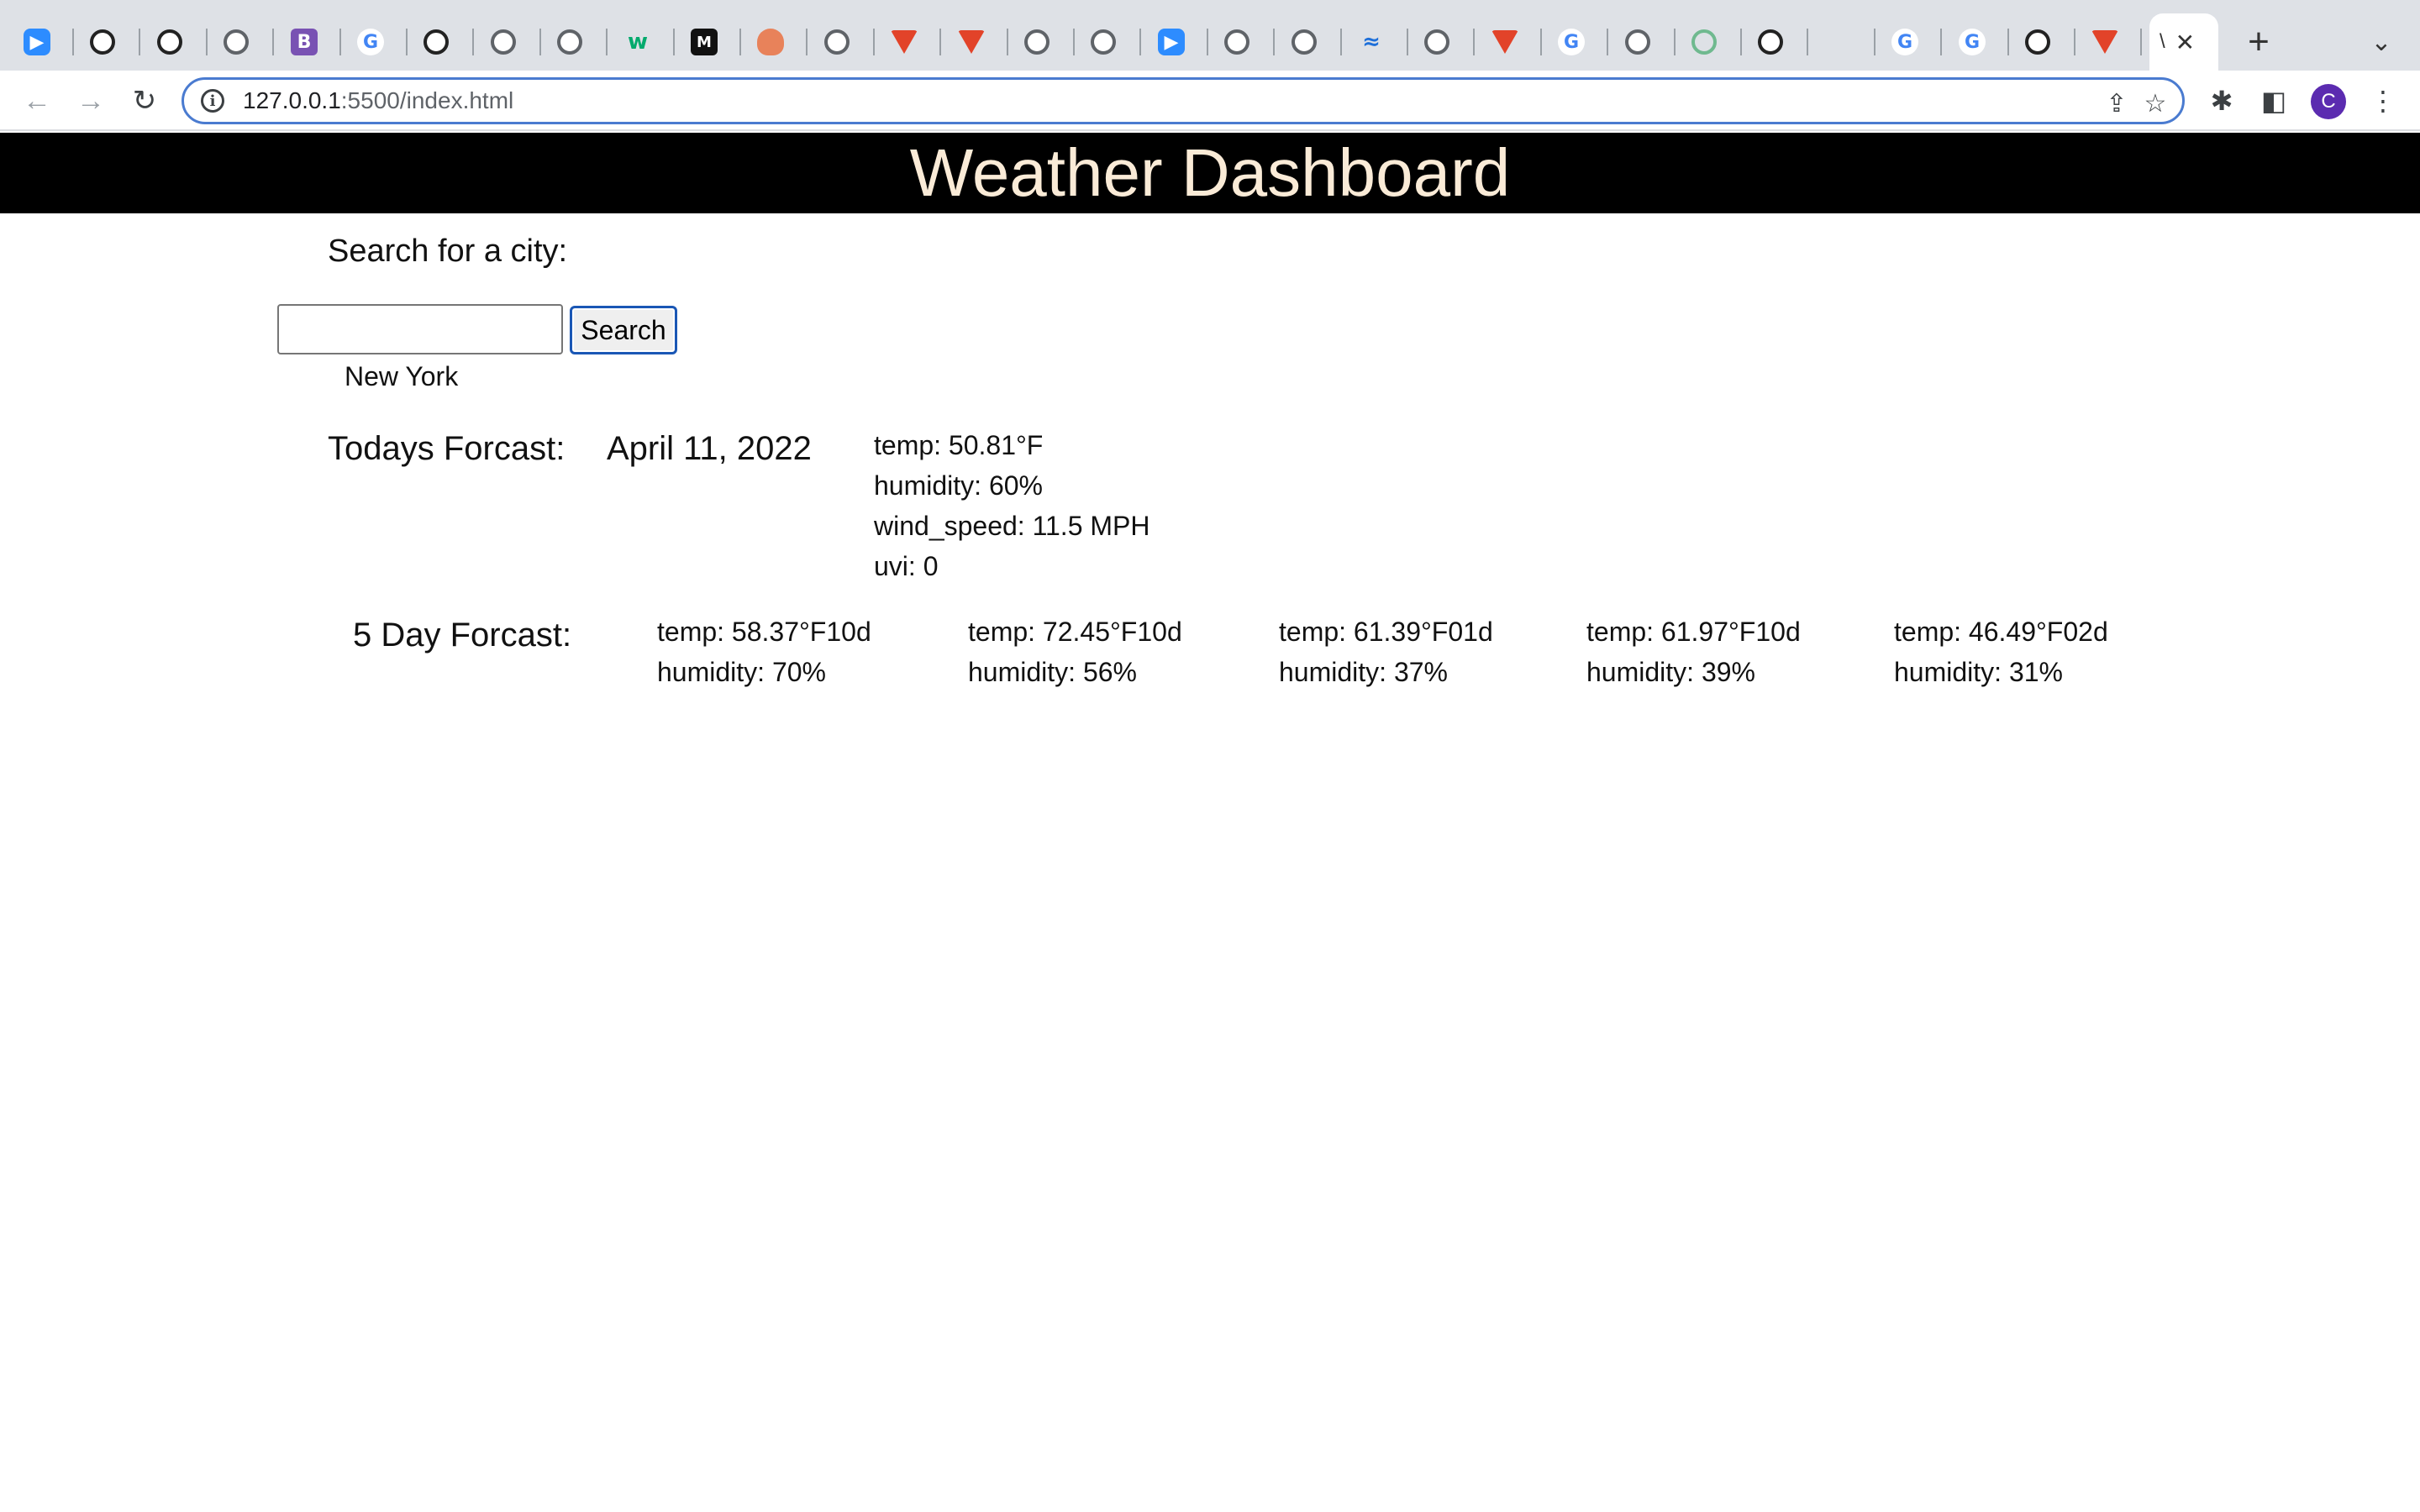  What do you see at coordinates (37, 101) in the screenshot?
I see `back-arrow-icon: ←` at bounding box center [37, 101].